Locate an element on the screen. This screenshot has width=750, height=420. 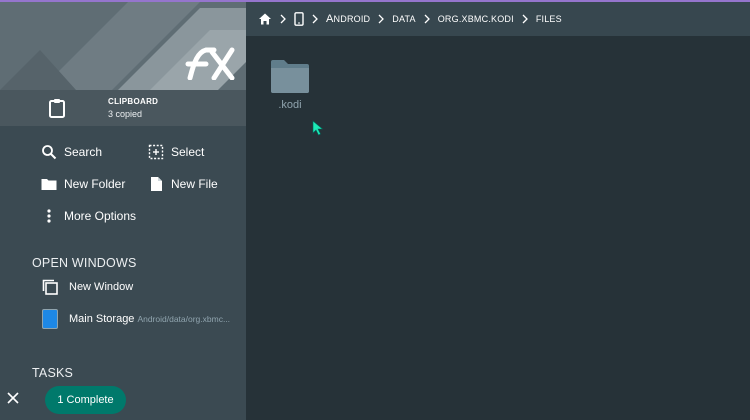
clipboard-bar is located at coordinates (123, 108).